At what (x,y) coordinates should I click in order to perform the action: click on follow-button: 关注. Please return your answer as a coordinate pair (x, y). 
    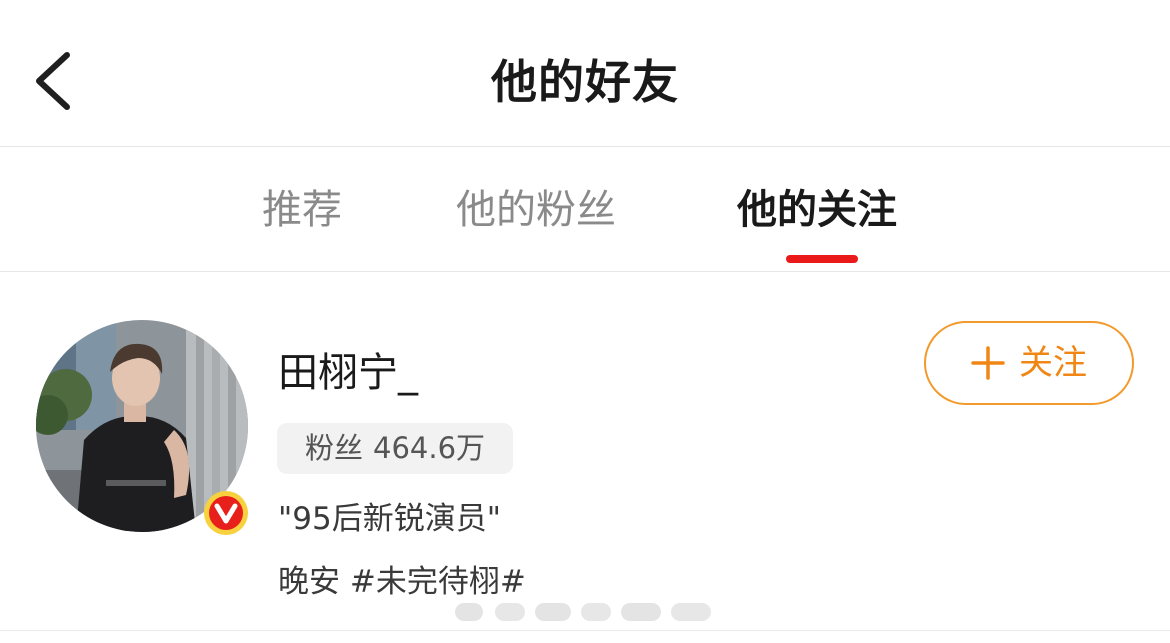
    Looking at the image, I should click on (1029, 363).